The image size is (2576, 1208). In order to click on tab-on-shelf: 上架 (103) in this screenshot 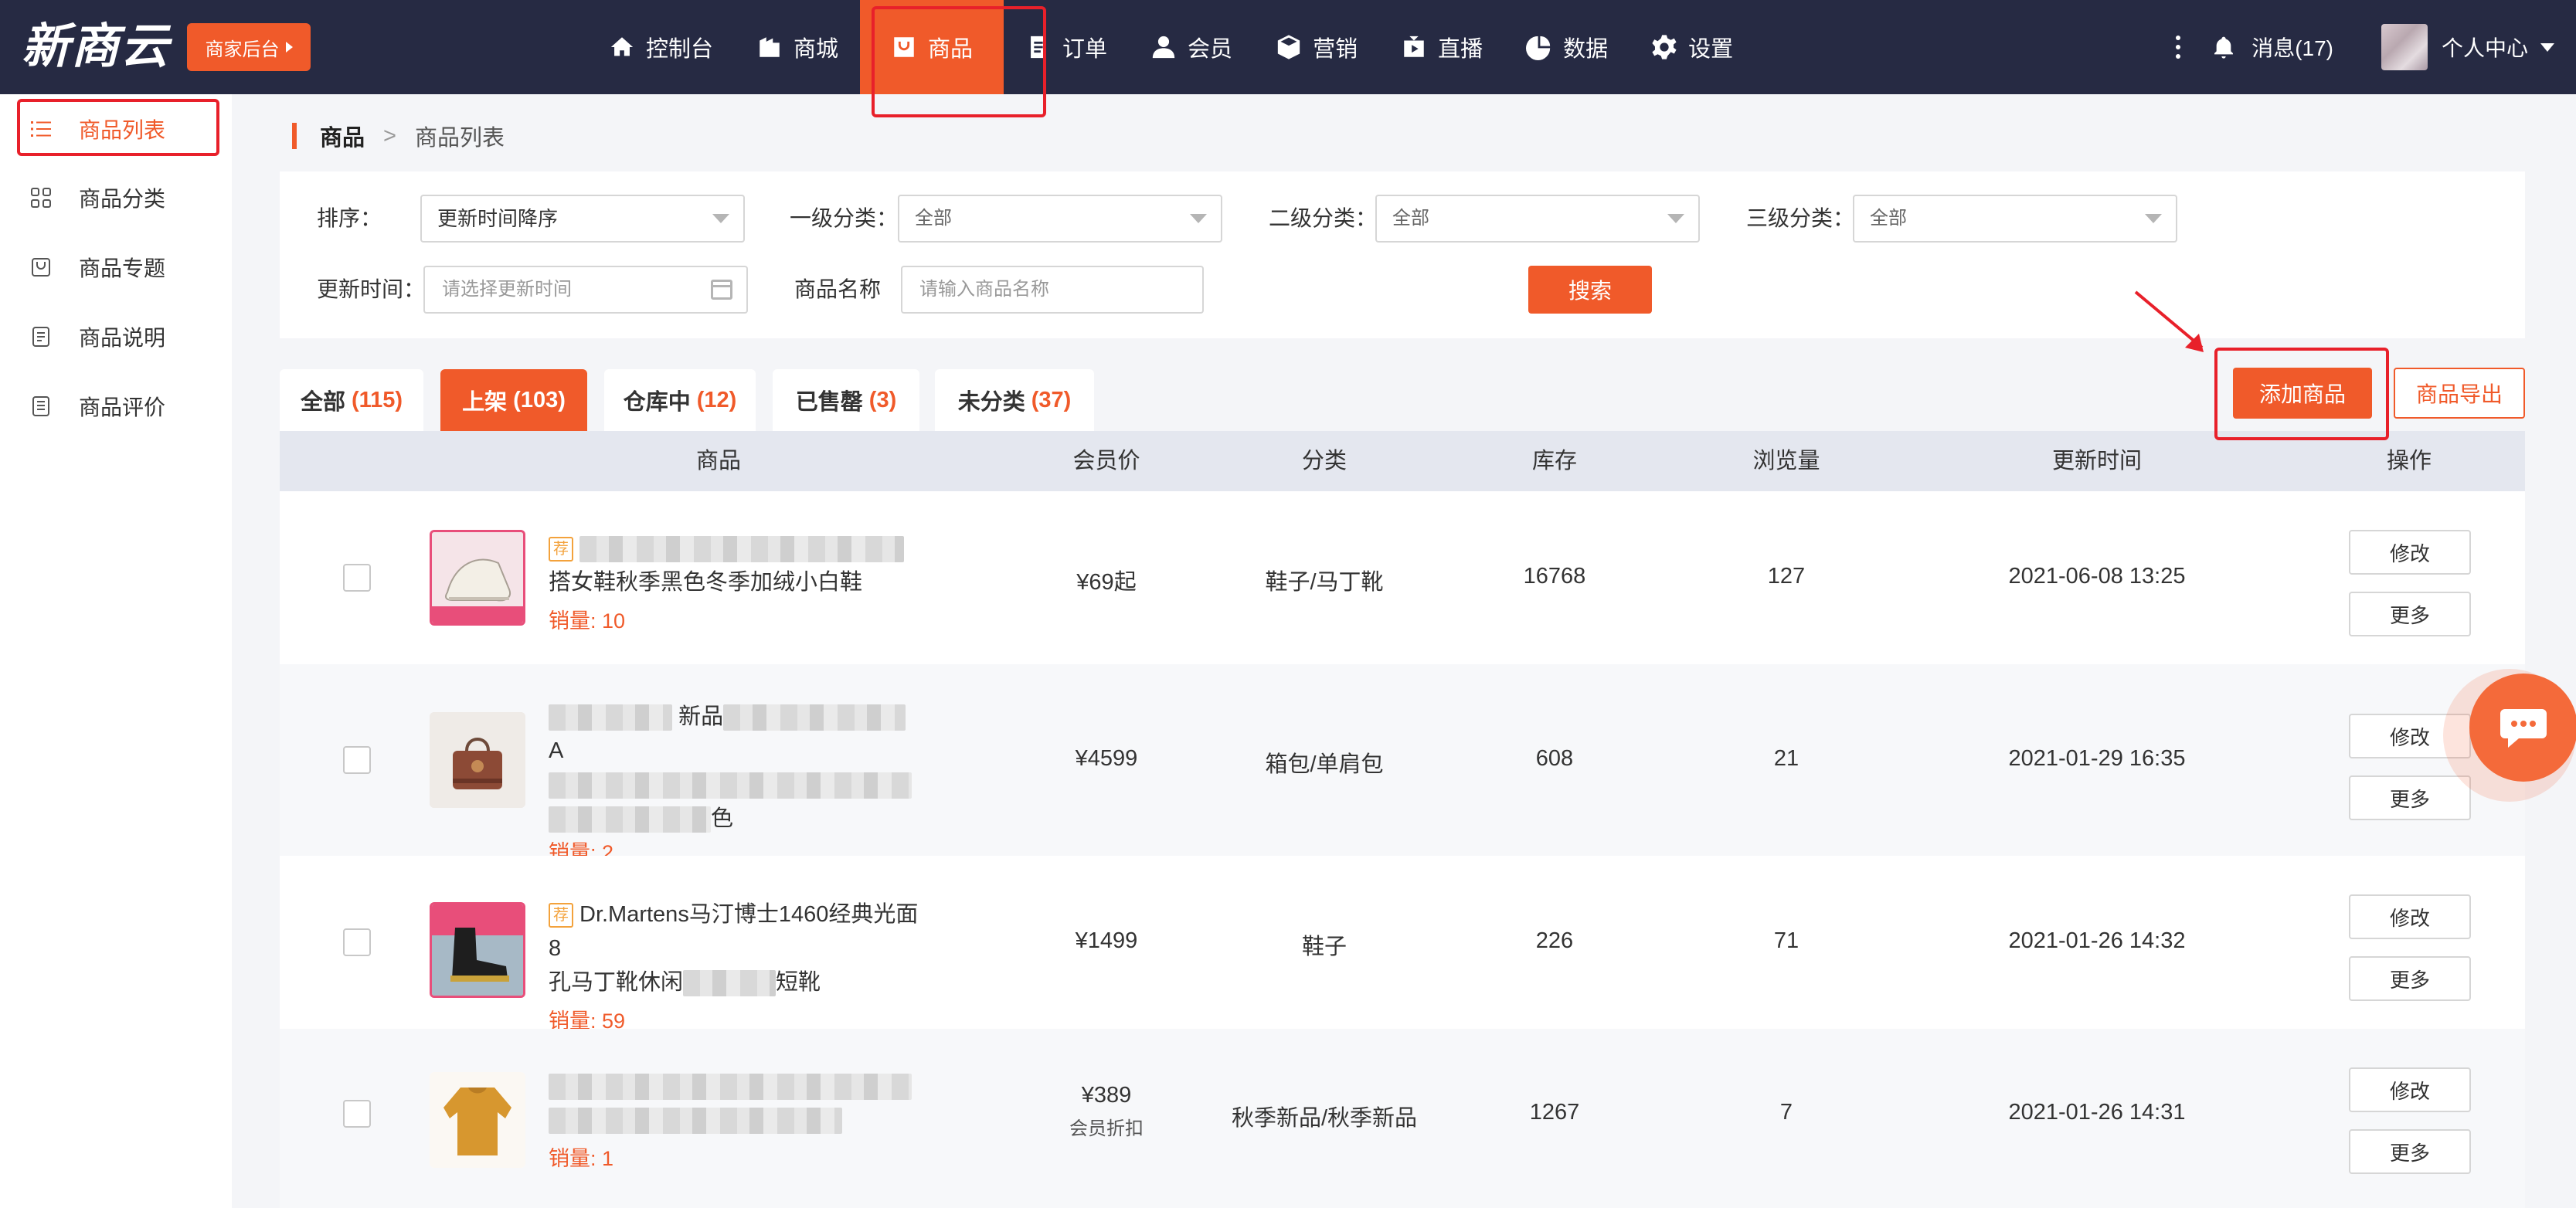, I will do `click(513, 400)`.